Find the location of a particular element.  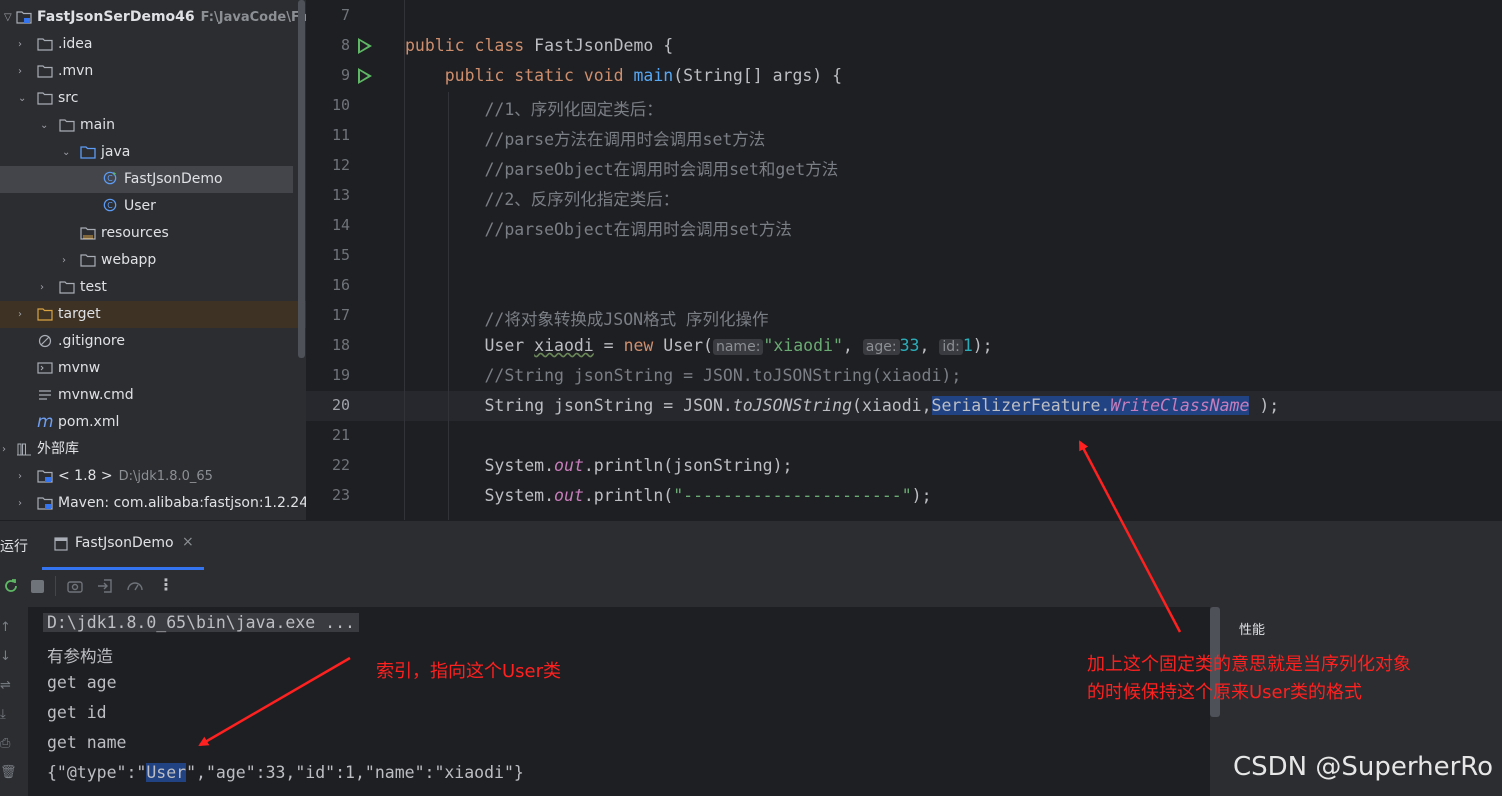

code-line-17: //将对象转换成JSON格式 序列化操作 is located at coordinates (587, 319).